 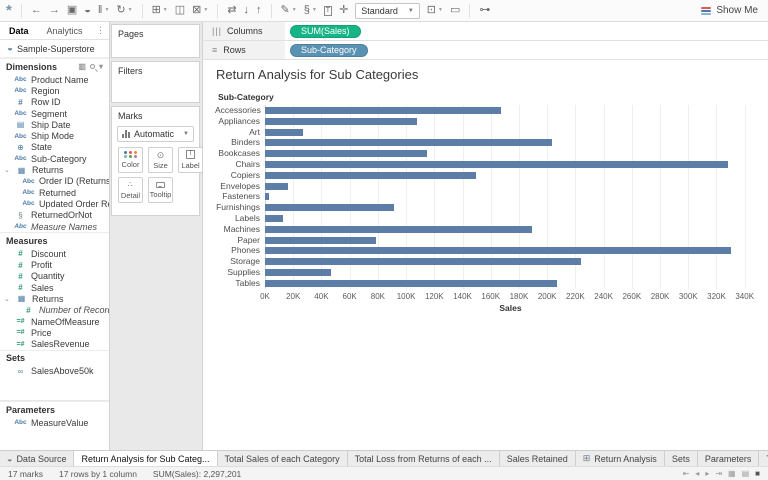 What do you see at coordinates (190, 160) in the screenshot?
I see `marks-button-label: T Label` at bounding box center [190, 160].